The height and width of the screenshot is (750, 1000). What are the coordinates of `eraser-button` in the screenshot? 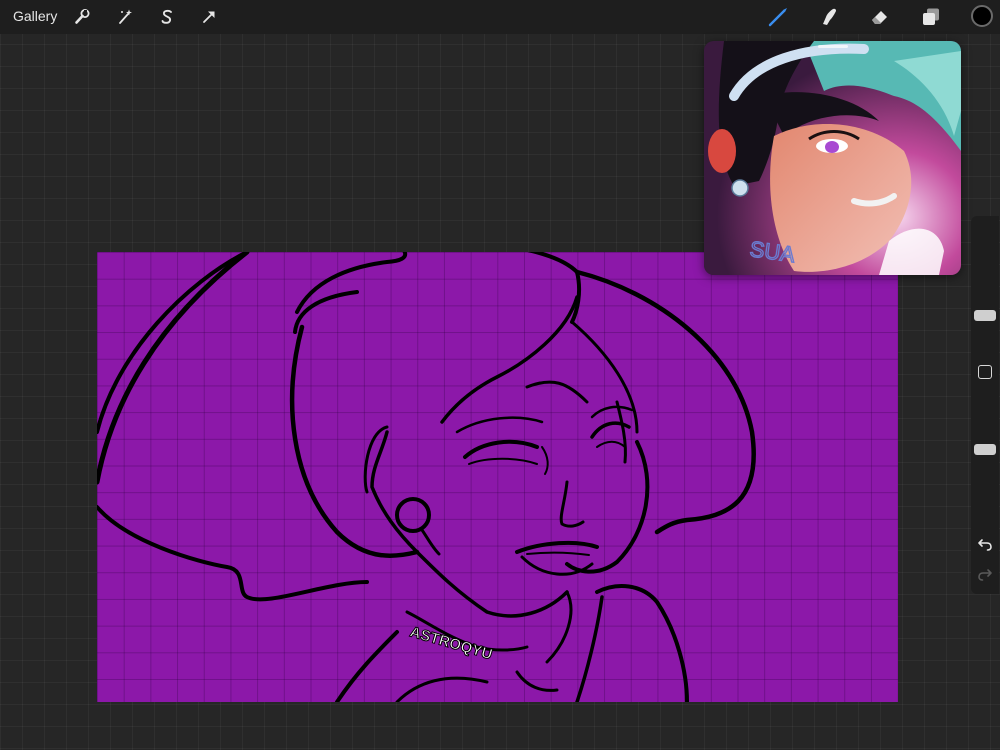 It's located at (880, 17).